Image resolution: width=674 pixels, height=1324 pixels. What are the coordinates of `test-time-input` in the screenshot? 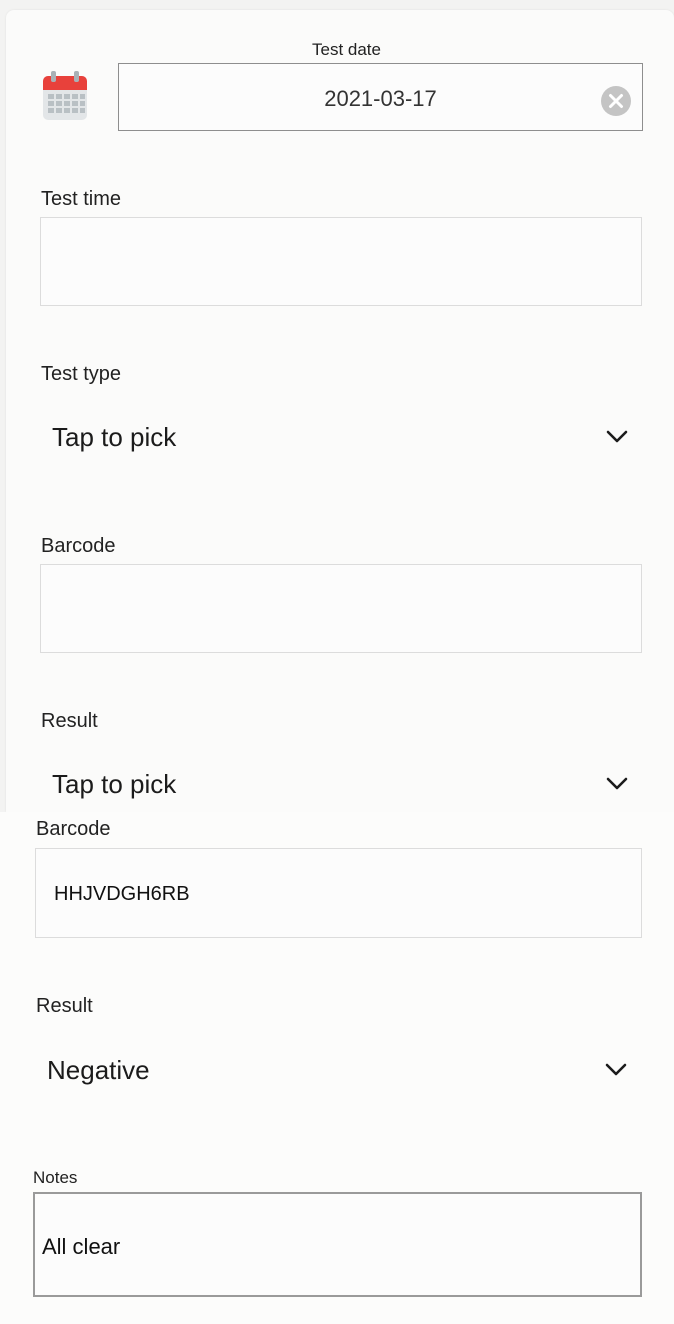 It's located at (341, 261).